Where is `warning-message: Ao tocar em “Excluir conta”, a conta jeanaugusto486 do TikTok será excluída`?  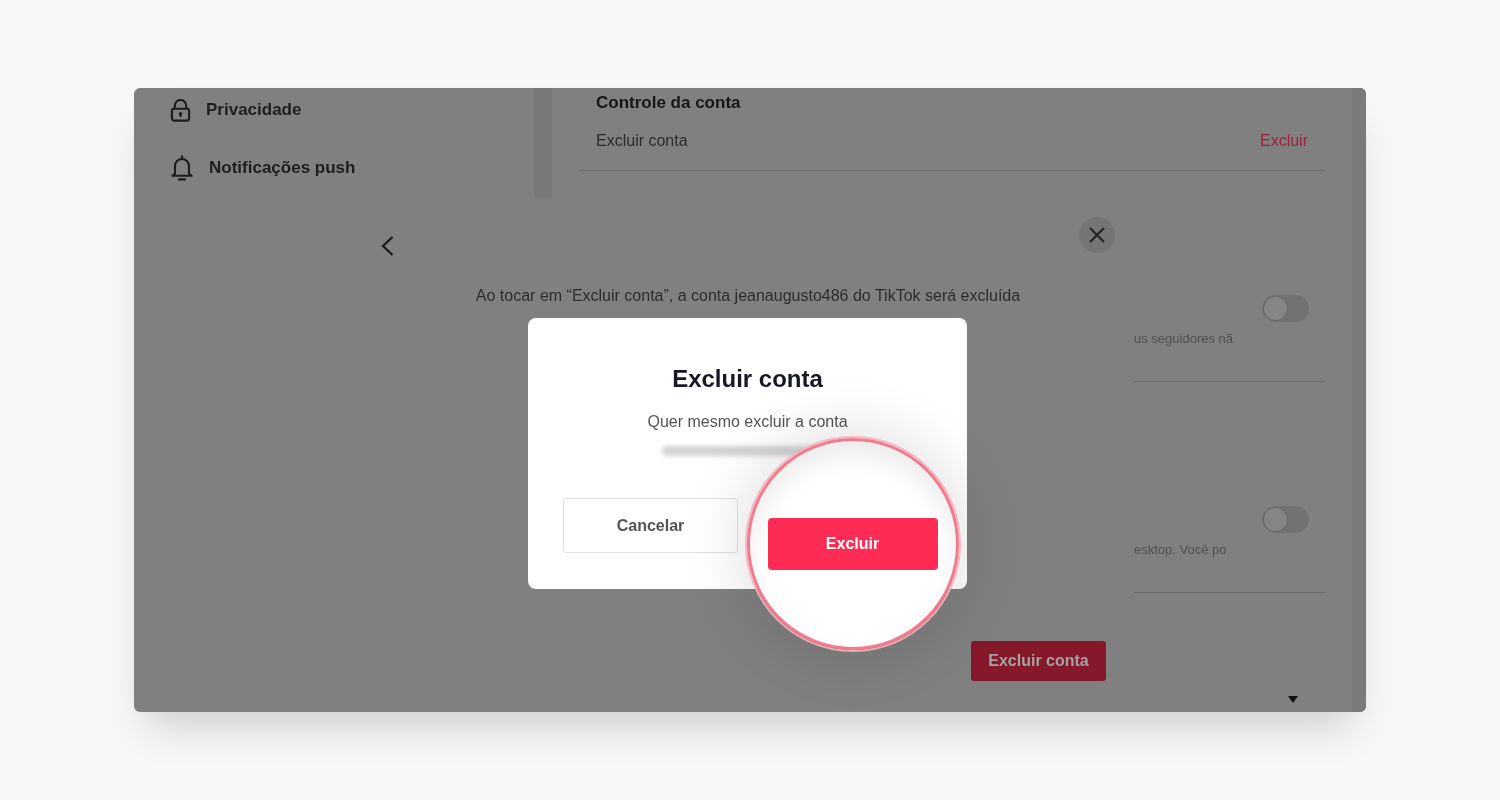
warning-message: Ao tocar em “Excluir conta”, a conta jeanaugusto486 do TikTok será excluída is located at coordinates (748, 296).